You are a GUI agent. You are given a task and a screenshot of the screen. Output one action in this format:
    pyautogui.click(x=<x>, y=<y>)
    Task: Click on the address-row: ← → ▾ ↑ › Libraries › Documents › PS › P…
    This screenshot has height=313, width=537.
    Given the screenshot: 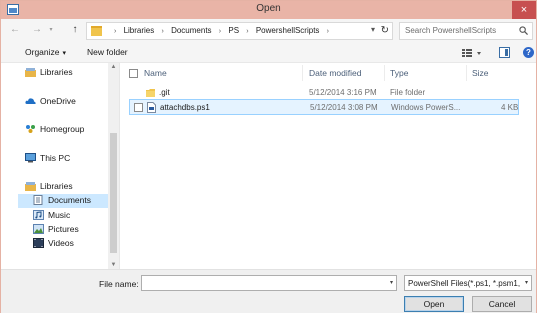 What is the action you would take?
    pyautogui.click(x=268, y=31)
    